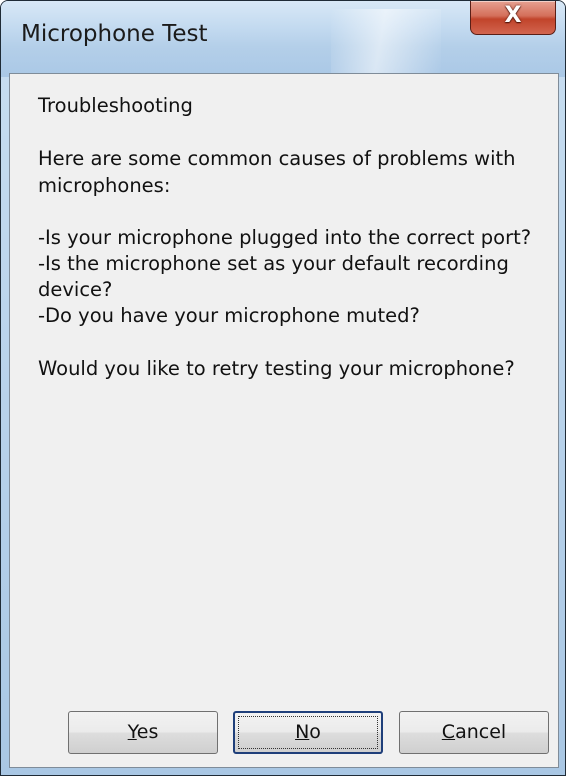 The width and height of the screenshot is (568, 778). What do you see at coordinates (302, 732) in the screenshot?
I see `no-button-accelerator: N` at bounding box center [302, 732].